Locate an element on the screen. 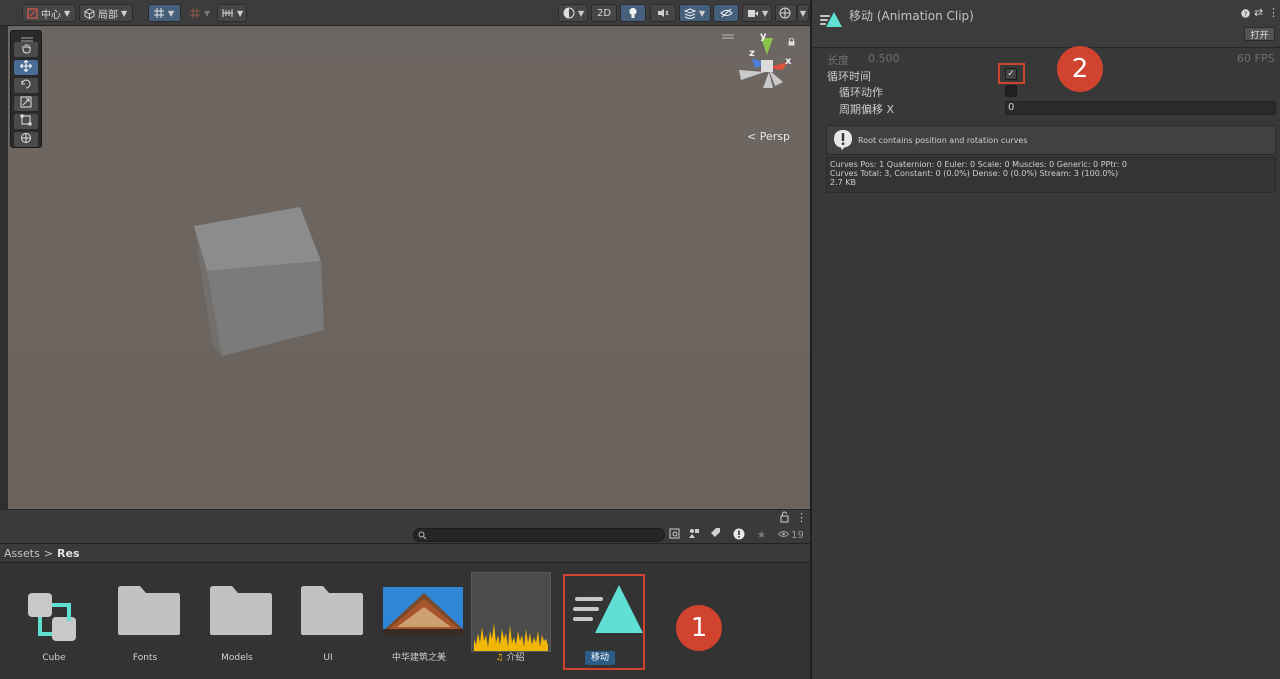  lightbulb-icon is located at coordinates (633, 13).